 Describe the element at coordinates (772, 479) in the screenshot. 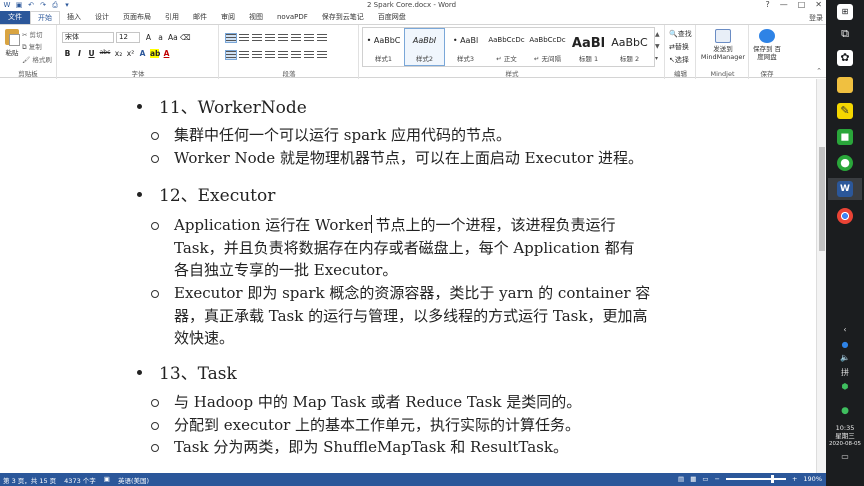

I see `zoom-slider-knob` at that location.